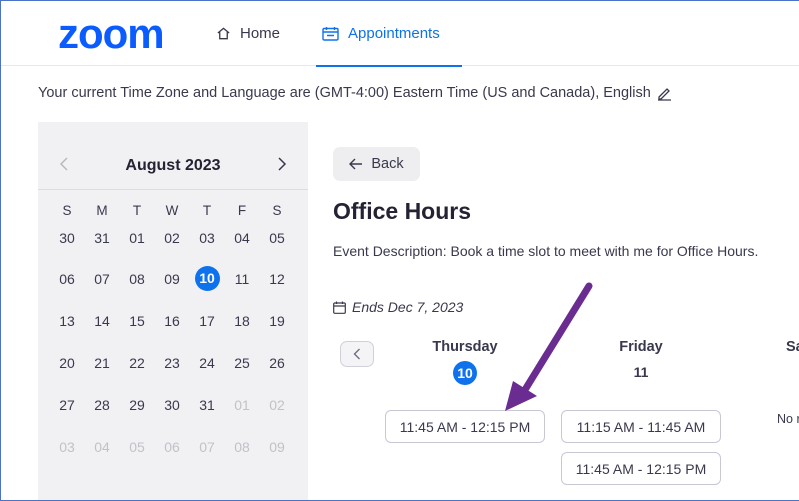  Describe the element at coordinates (67, 405) in the screenshot. I see `calendar-day: 27` at that location.